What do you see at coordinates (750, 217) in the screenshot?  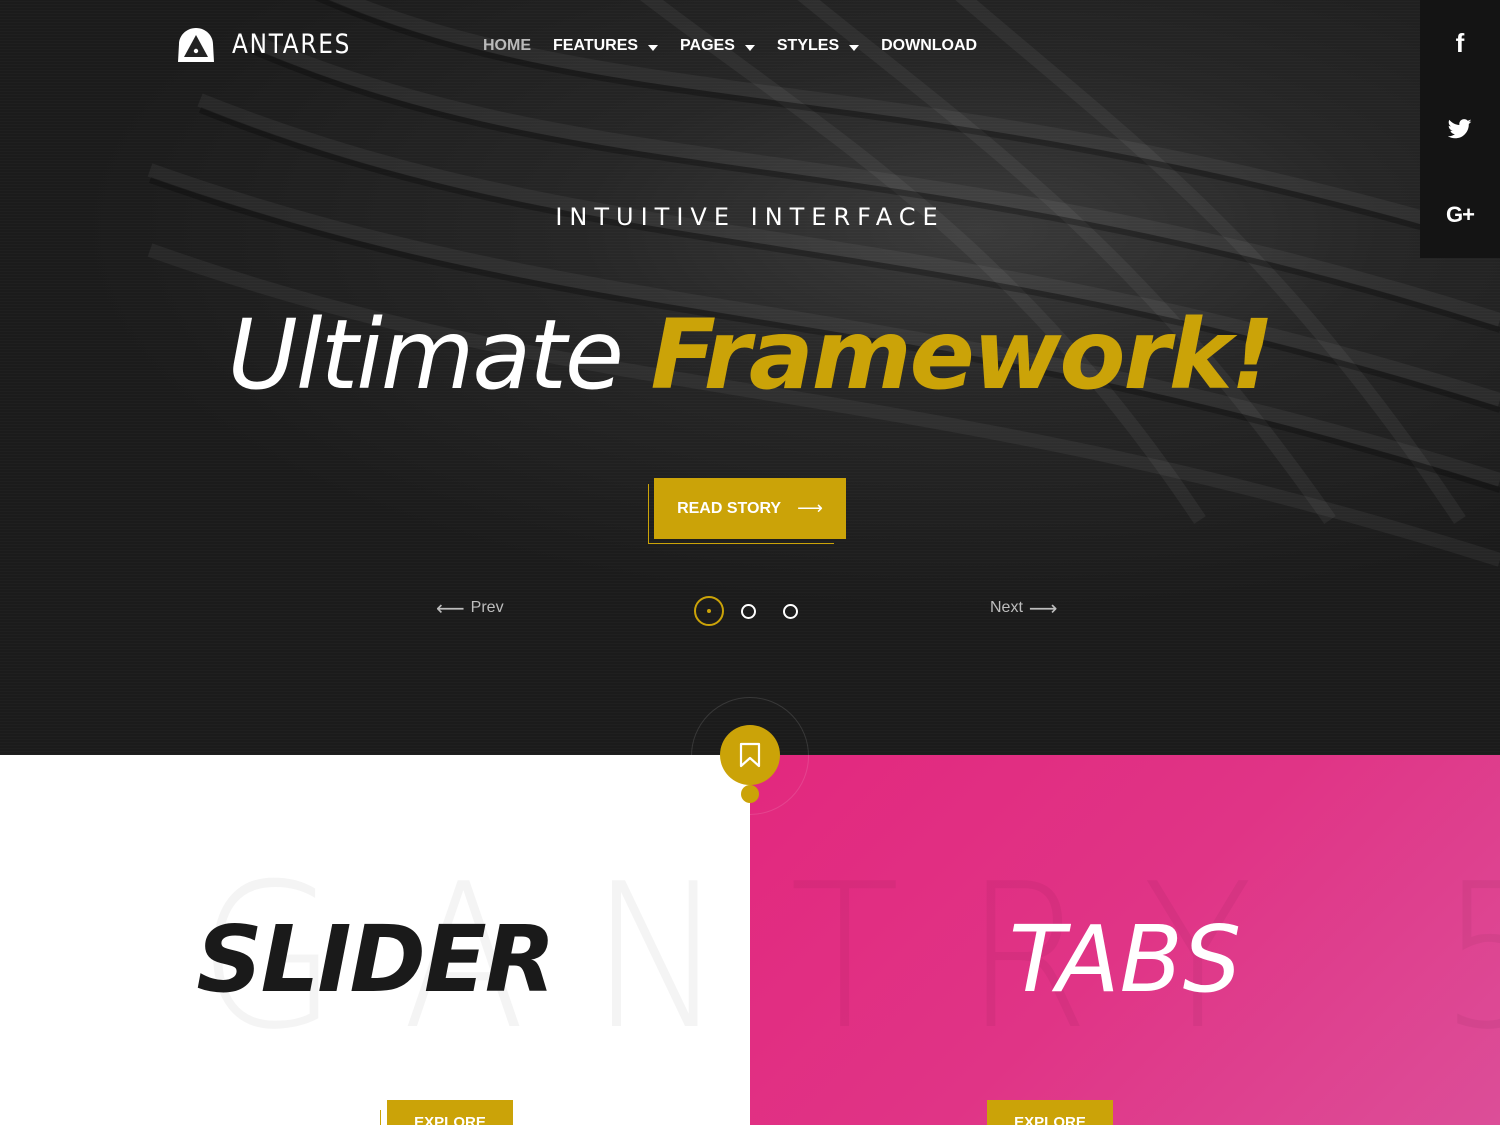 I see `hero-subtitle: INTUITIVE INTERFACE` at bounding box center [750, 217].